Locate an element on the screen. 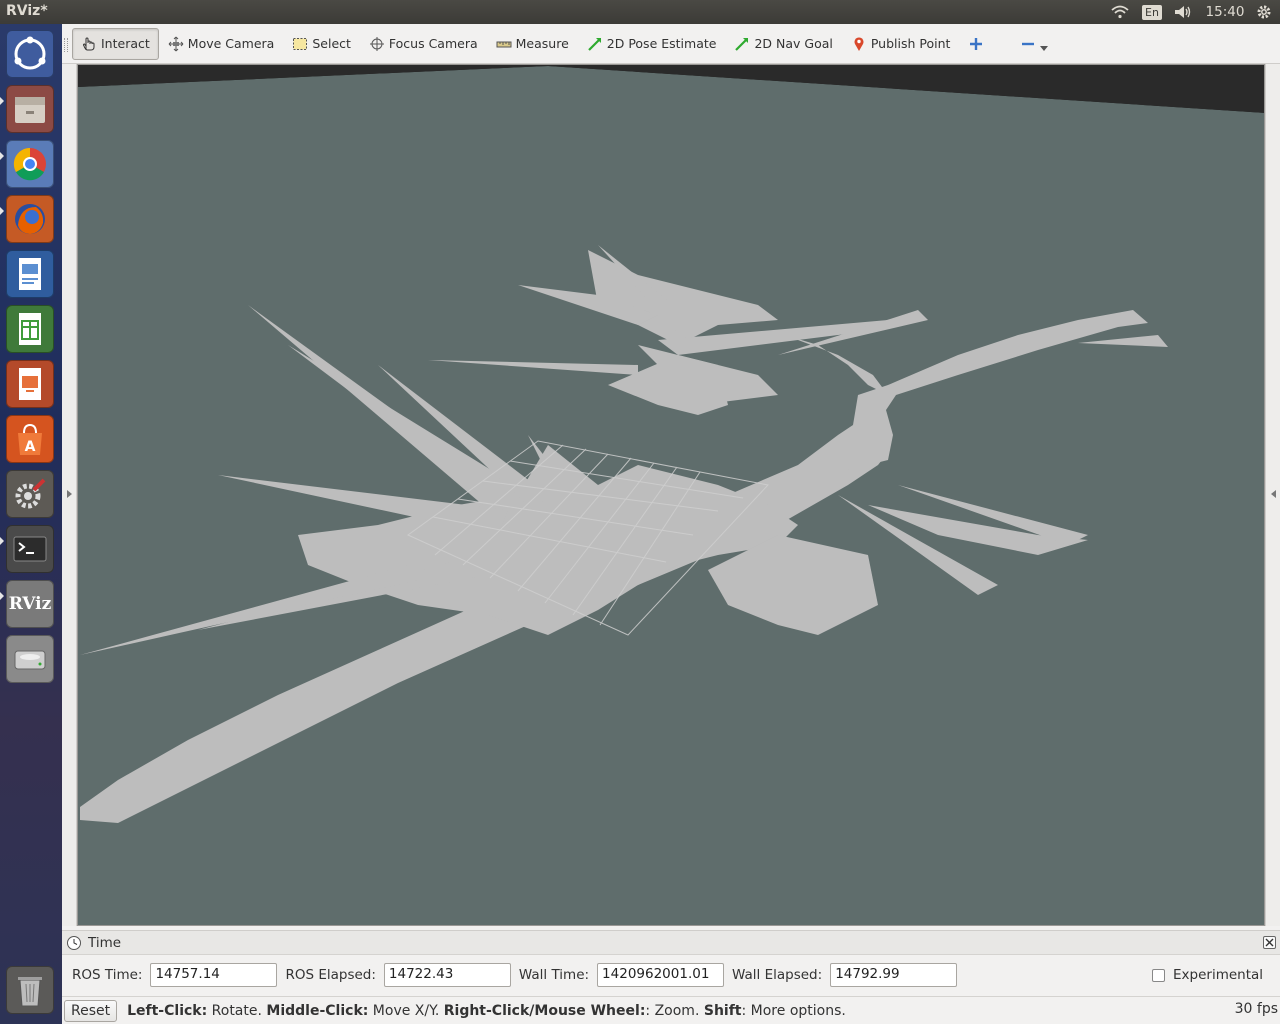 The height and width of the screenshot is (1024, 1280). tool-move-camera: Move Camera is located at coordinates (221, 44).